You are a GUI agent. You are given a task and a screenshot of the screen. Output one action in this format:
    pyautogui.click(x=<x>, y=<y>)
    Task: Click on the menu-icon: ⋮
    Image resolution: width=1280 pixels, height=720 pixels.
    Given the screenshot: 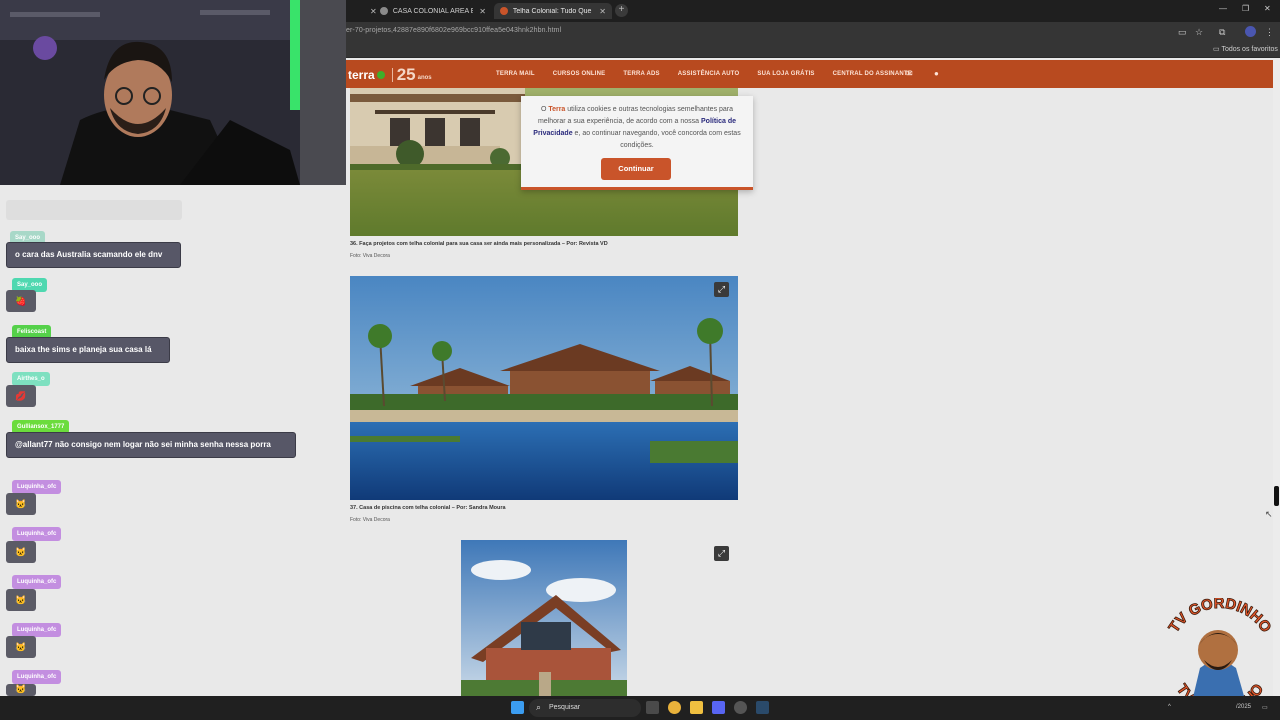 What is the action you would take?
    pyautogui.click(x=1269, y=32)
    